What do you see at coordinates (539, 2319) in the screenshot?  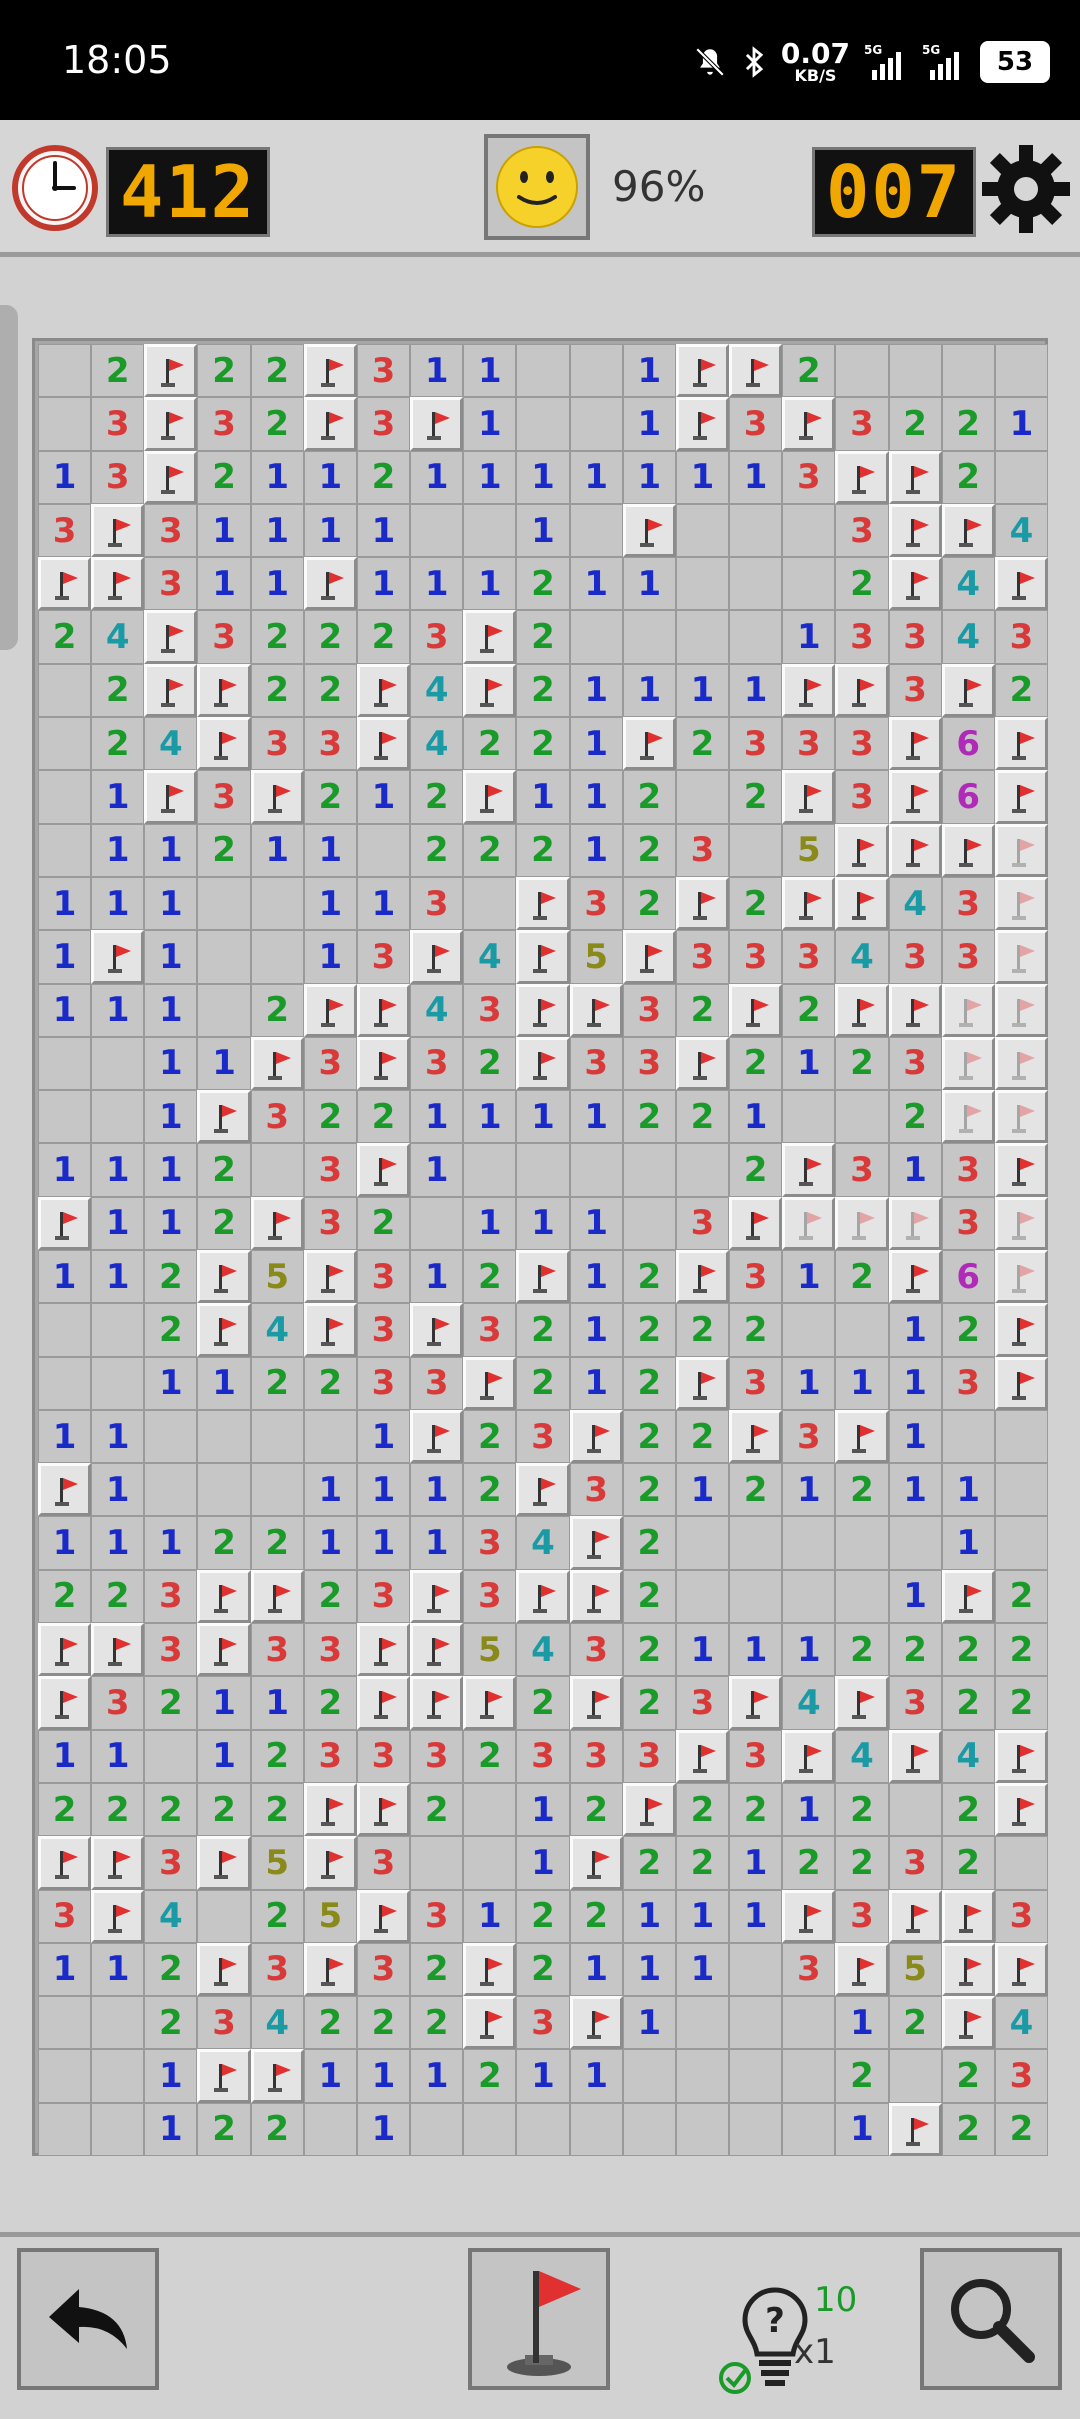 I see `flag-mode-button` at bounding box center [539, 2319].